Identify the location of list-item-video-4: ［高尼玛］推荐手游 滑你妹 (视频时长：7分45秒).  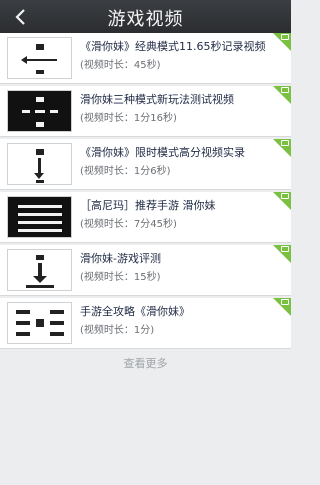
(145, 217).